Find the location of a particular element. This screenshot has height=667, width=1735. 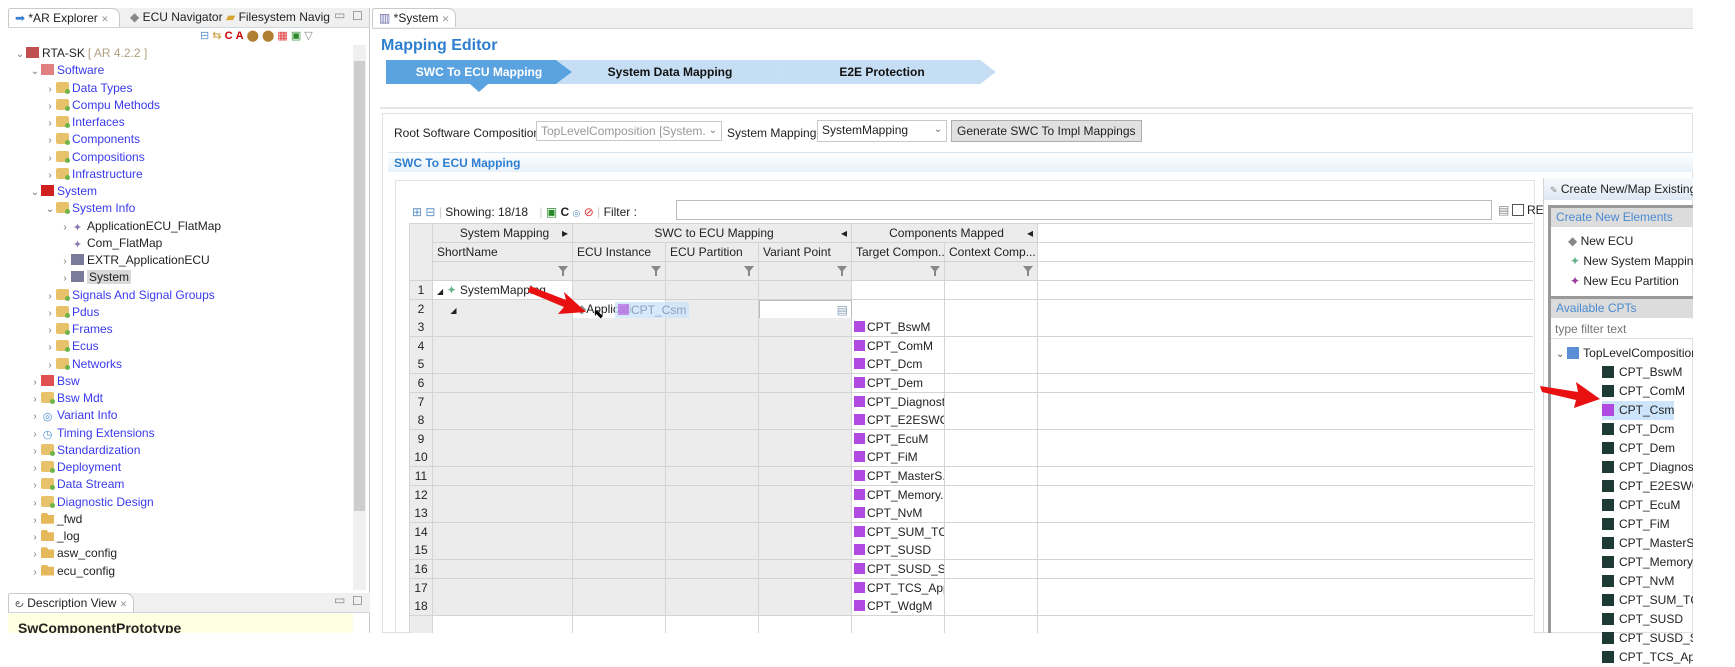

cpt-tree-item: CPT_Dcm is located at coordinates (1638, 429).